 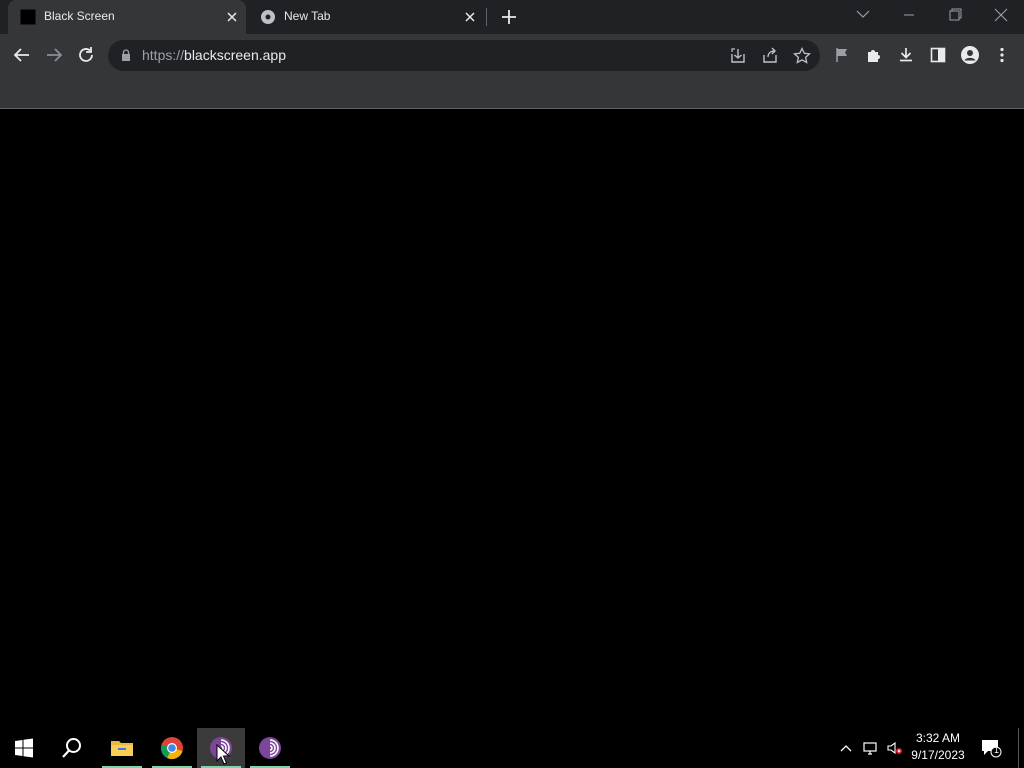 I want to click on url-host: blackscreen.app, so click(x=235, y=55).